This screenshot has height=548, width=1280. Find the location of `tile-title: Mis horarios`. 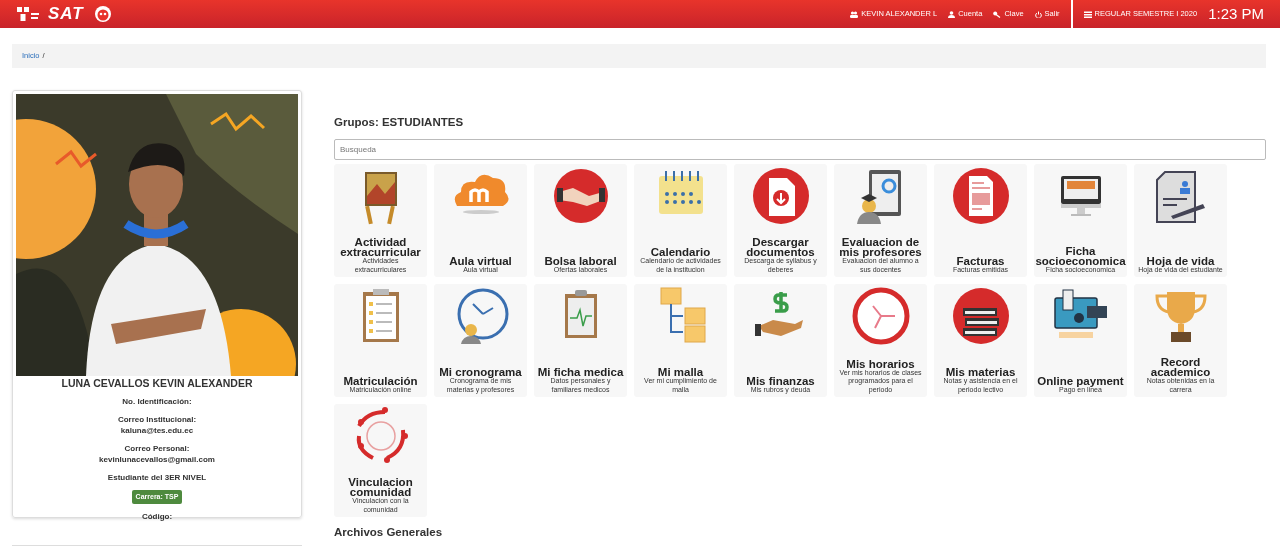

tile-title: Mis horarios is located at coordinates (880, 363).